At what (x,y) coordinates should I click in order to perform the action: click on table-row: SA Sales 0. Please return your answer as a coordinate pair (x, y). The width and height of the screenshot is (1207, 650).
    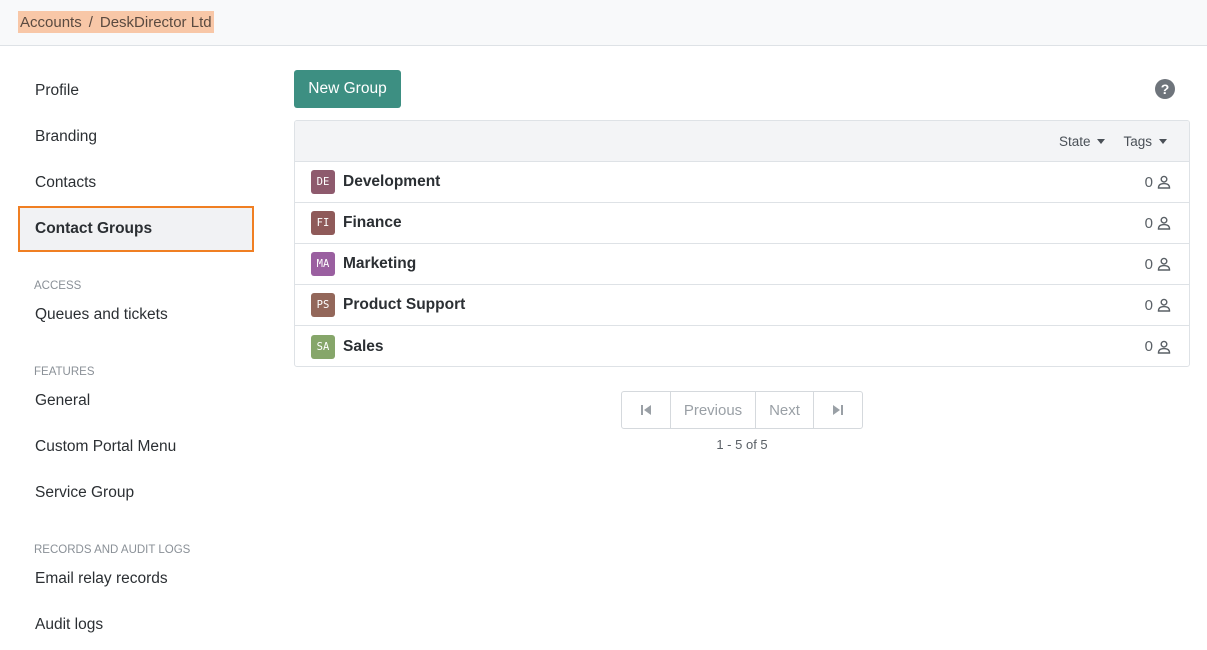
    Looking at the image, I should click on (742, 346).